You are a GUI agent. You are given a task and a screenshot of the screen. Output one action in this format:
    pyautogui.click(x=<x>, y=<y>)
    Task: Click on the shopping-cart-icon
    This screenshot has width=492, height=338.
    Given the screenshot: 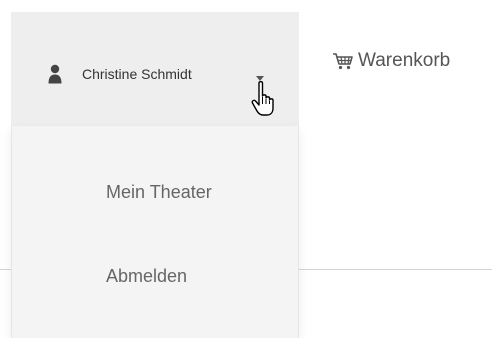 What is the action you would take?
    pyautogui.click(x=343, y=61)
    